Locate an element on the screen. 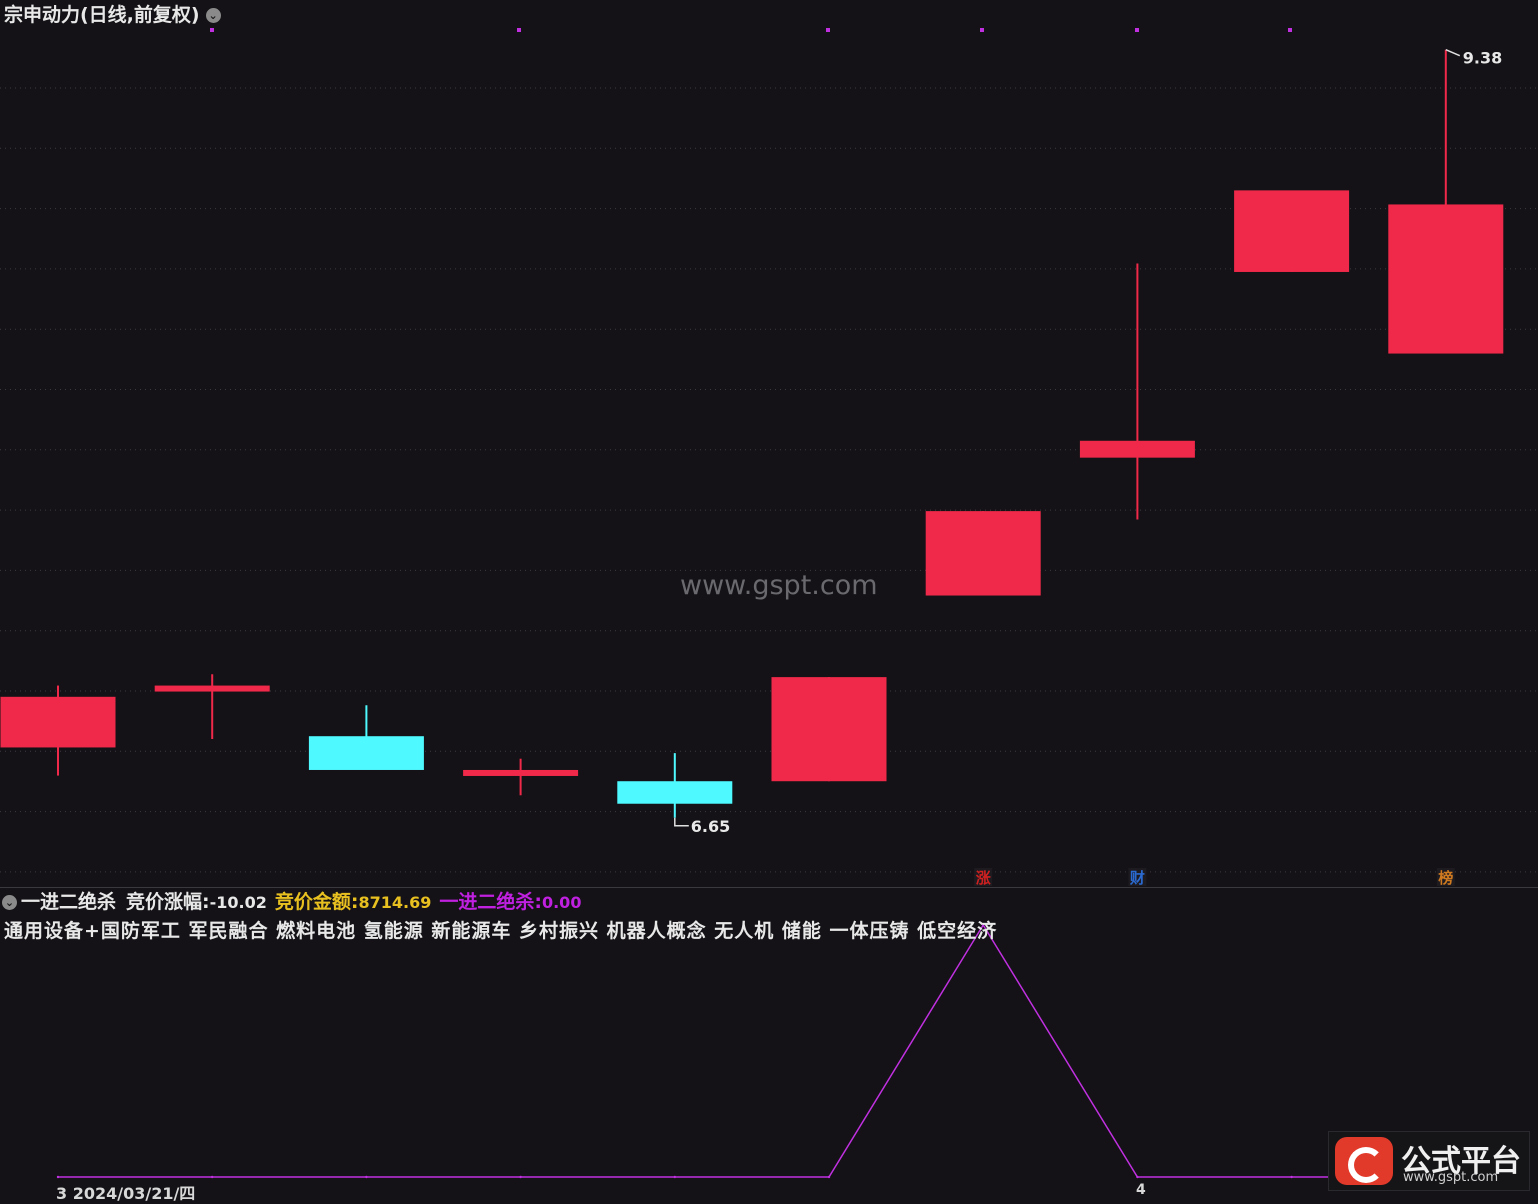 The height and width of the screenshot is (1204, 1538). logo-url: www.gspt.com is located at coordinates (1451, 1177).